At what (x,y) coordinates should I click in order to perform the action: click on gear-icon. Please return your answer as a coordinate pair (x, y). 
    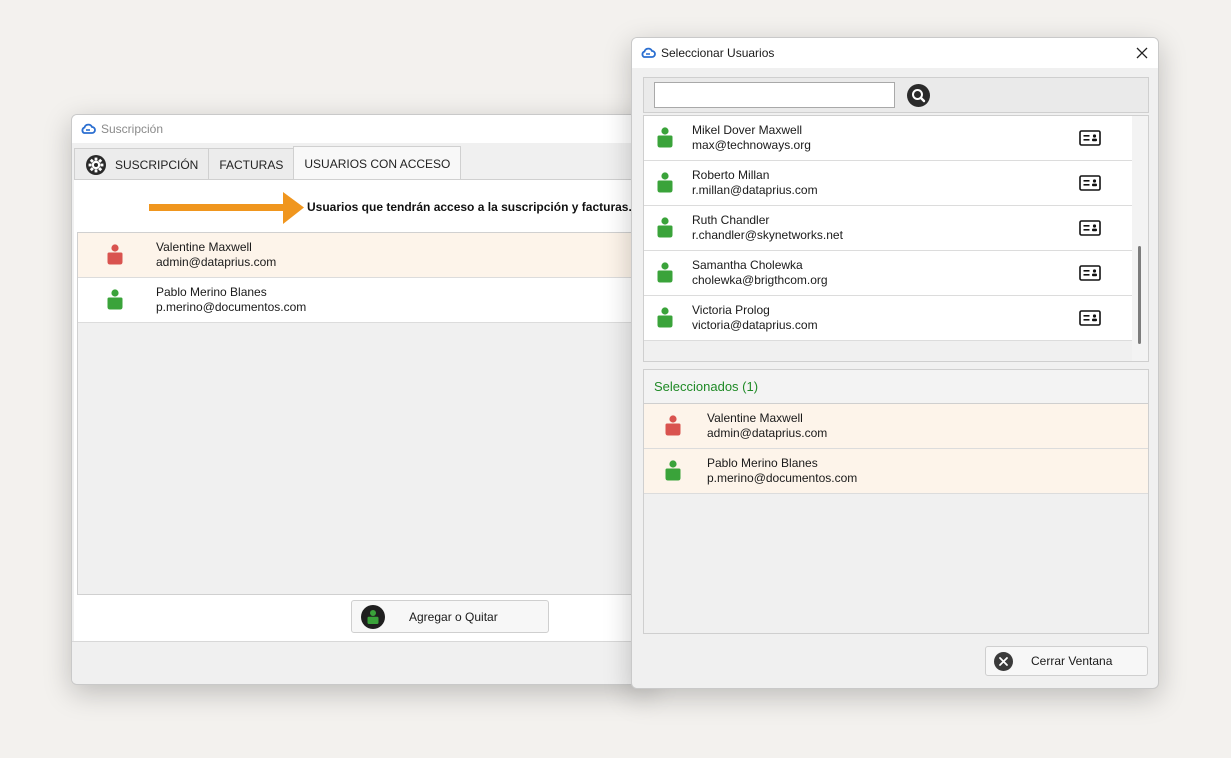
    Looking at the image, I should click on (96, 164).